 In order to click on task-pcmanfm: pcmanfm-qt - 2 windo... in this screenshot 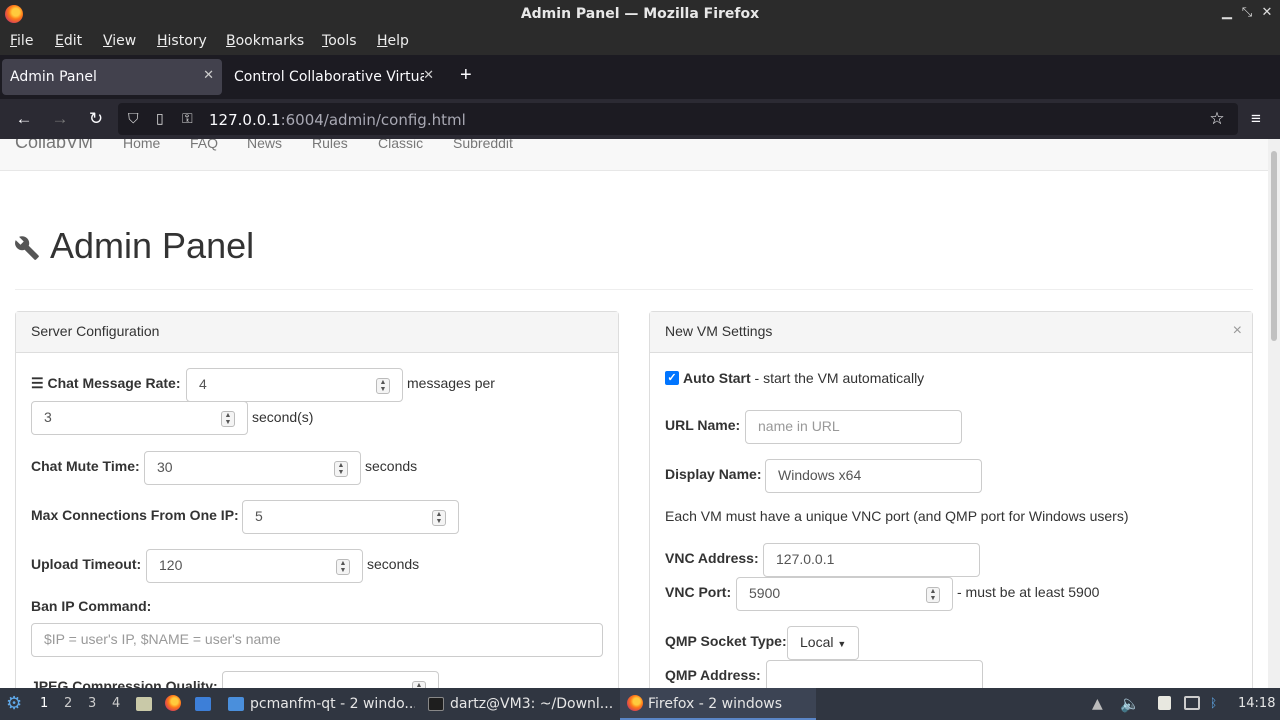, I will do `click(332, 704)`.